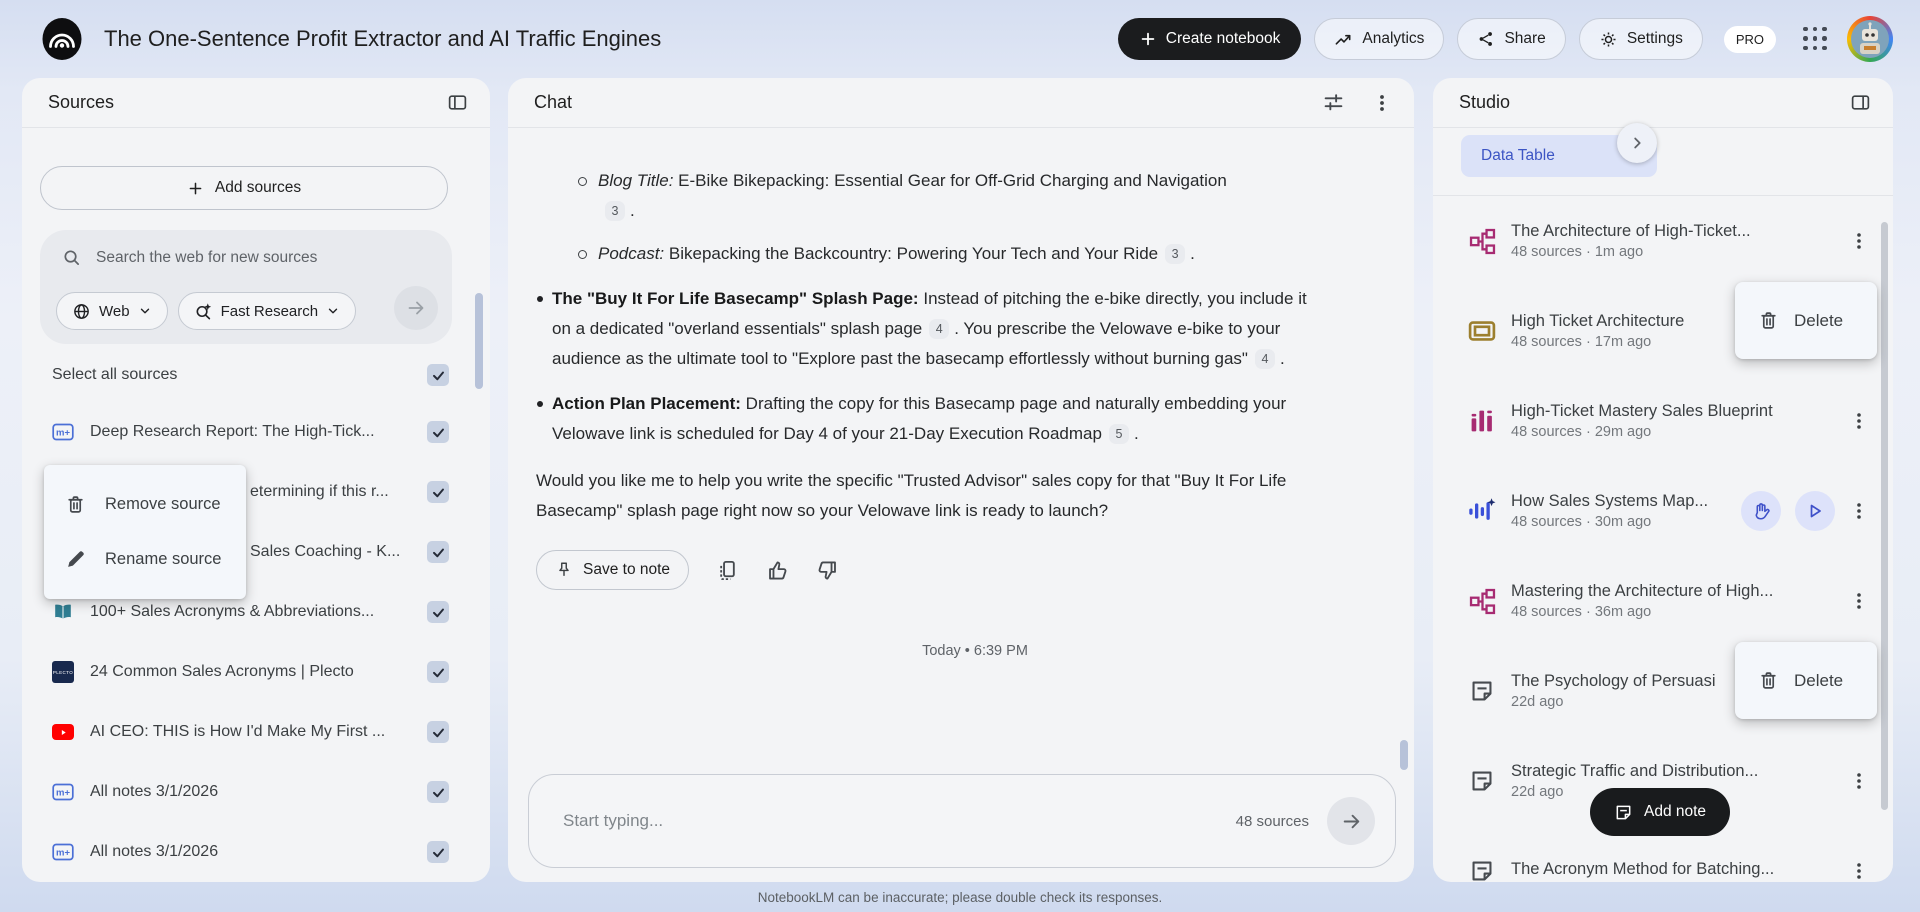 This screenshot has width=1920, height=912. What do you see at coordinates (112, 311) in the screenshot?
I see `web-filter-dropdown: Web` at bounding box center [112, 311].